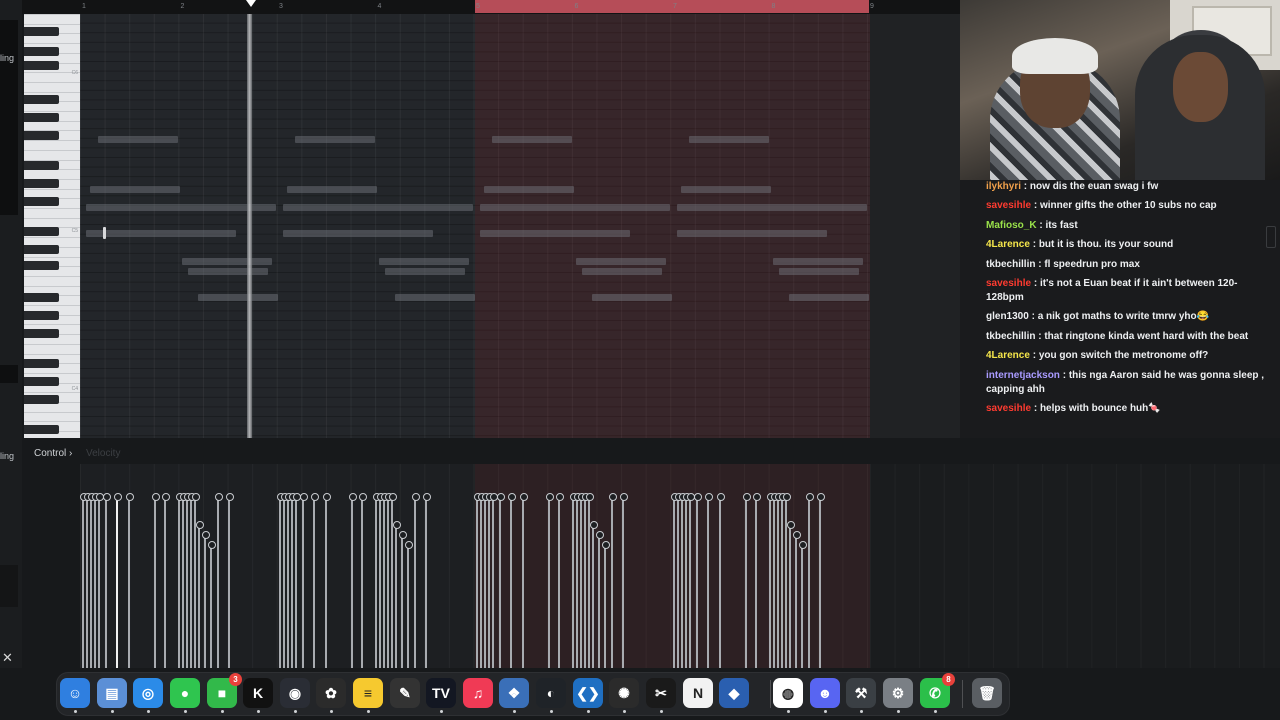 Image resolution: width=1280 pixels, height=720 pixels. I want to click on capcut-icon: ✂, so click(661, 693).